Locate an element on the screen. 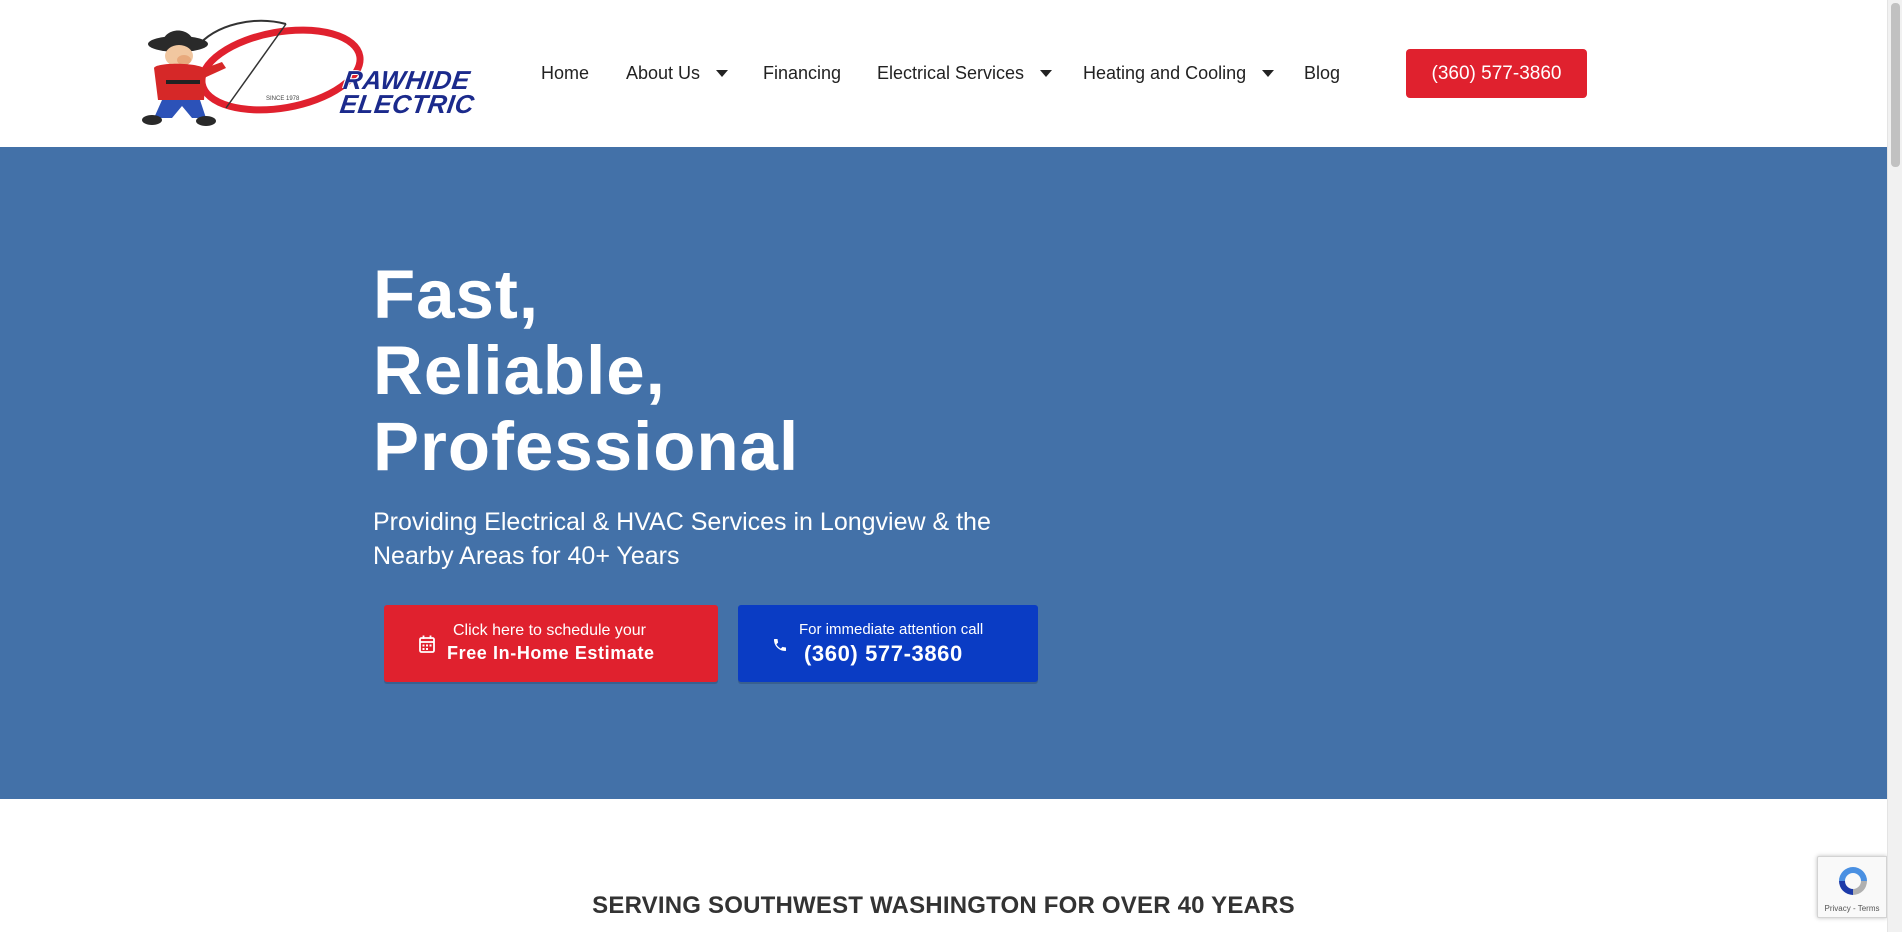 This screenshot has width=1902, height=932. header-phone-button: (360) 577-3860 is located at coordinates (1496, 73).